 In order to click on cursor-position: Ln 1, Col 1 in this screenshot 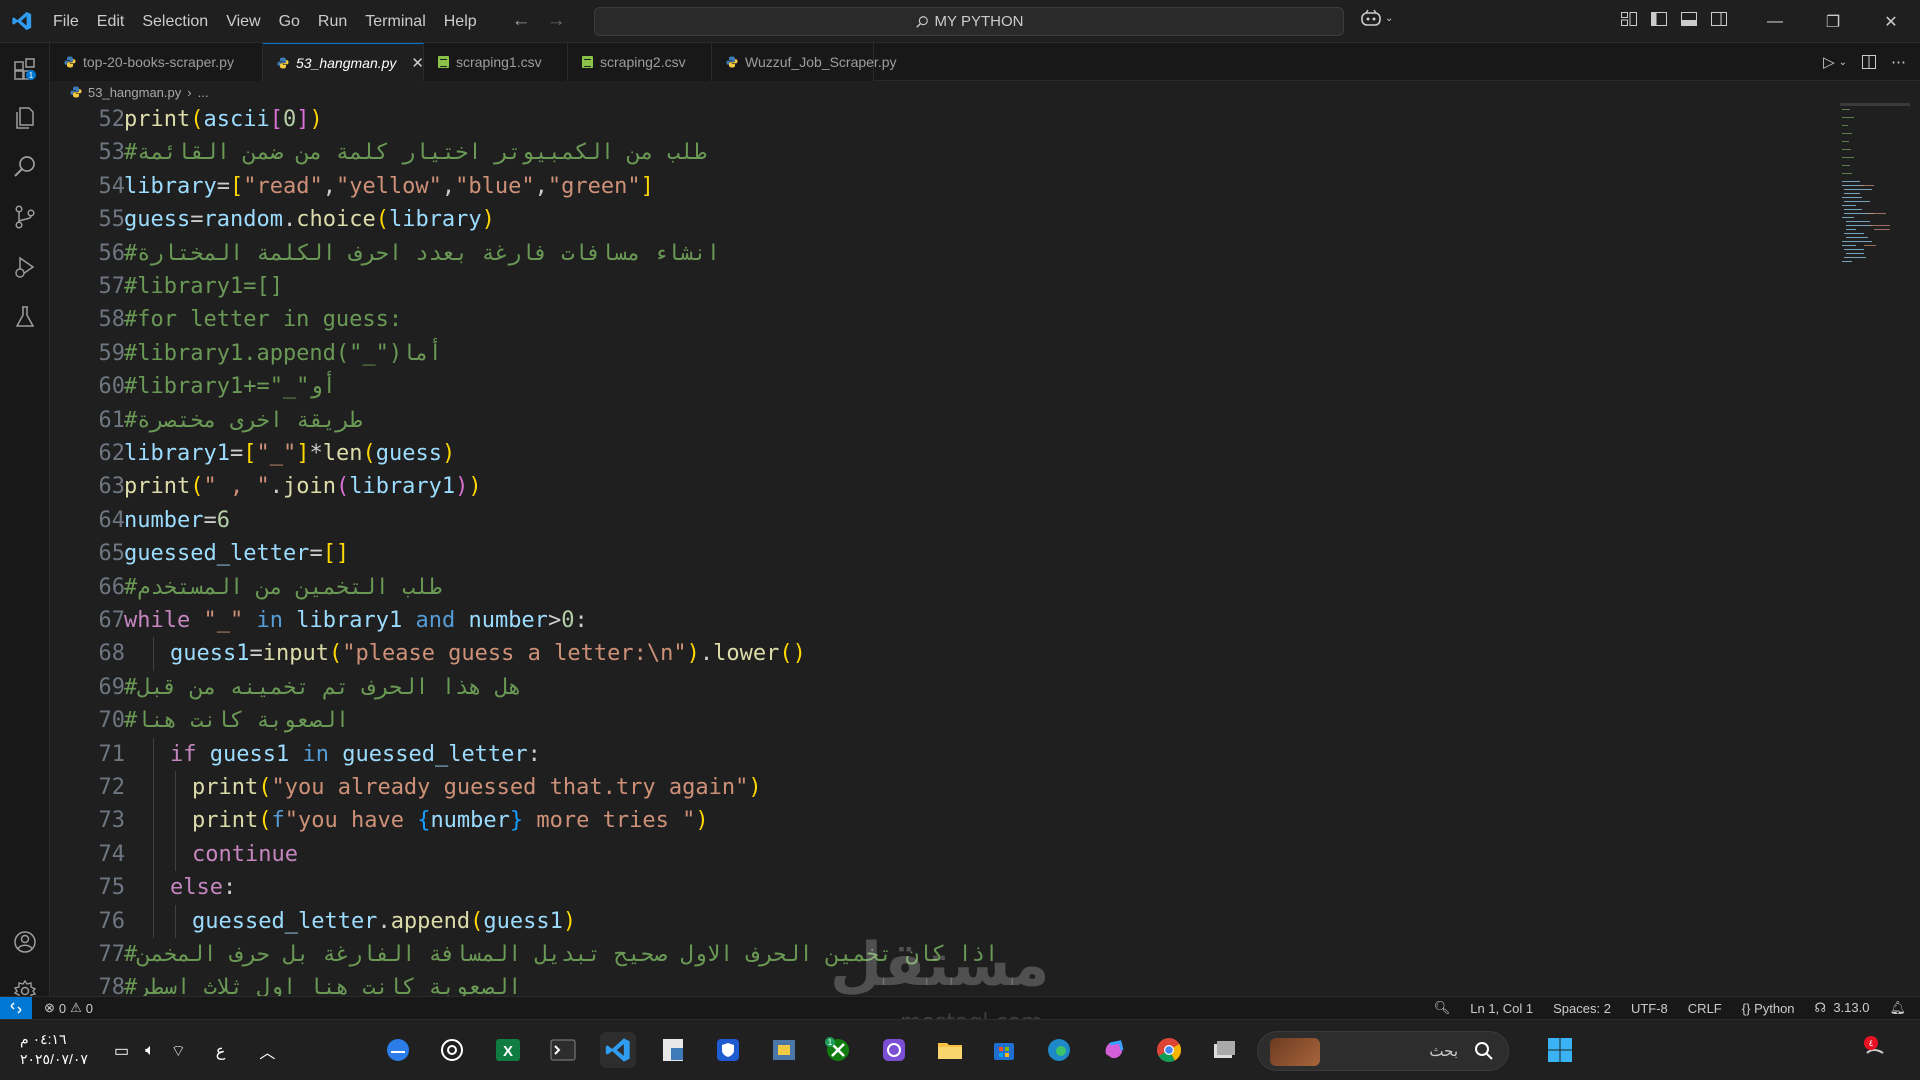, I will do `click(1501, 1008)`.